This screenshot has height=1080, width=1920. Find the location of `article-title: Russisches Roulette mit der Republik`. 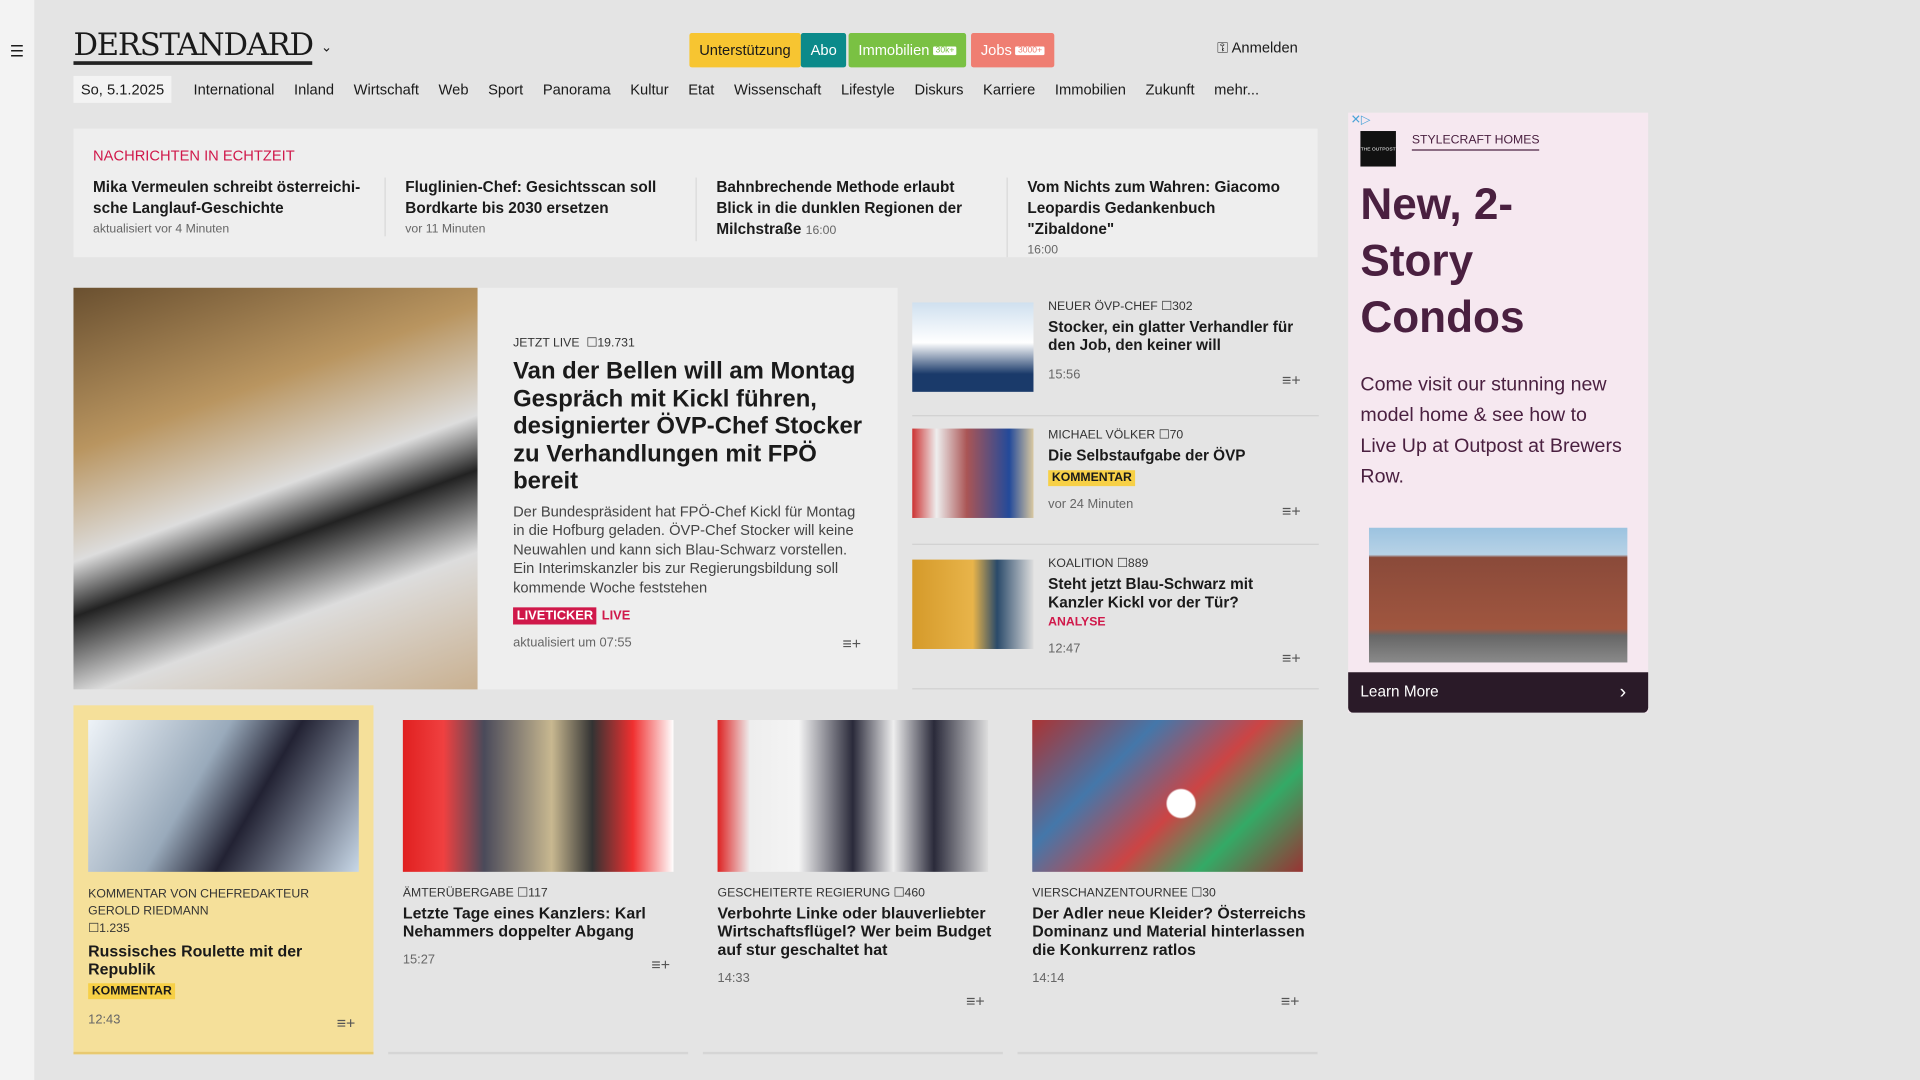

article-title: Russisches Roulette mit der Republik is located at coordinates (226, 960).